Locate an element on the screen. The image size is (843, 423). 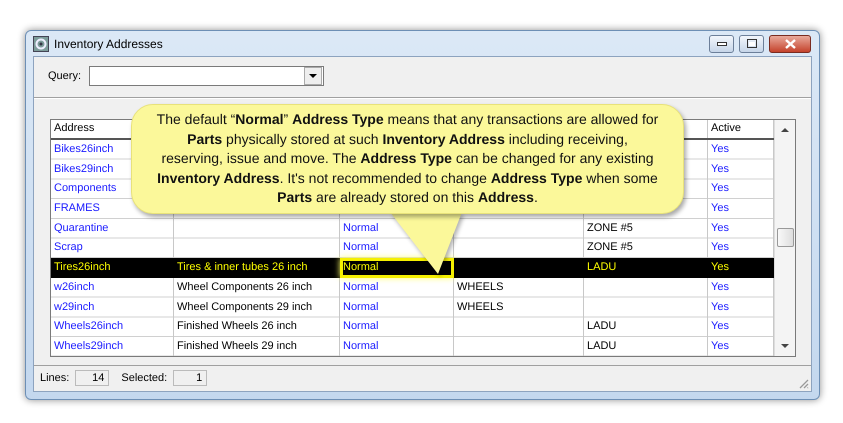
table-cell: Yes is located at coordinates (741, 268).